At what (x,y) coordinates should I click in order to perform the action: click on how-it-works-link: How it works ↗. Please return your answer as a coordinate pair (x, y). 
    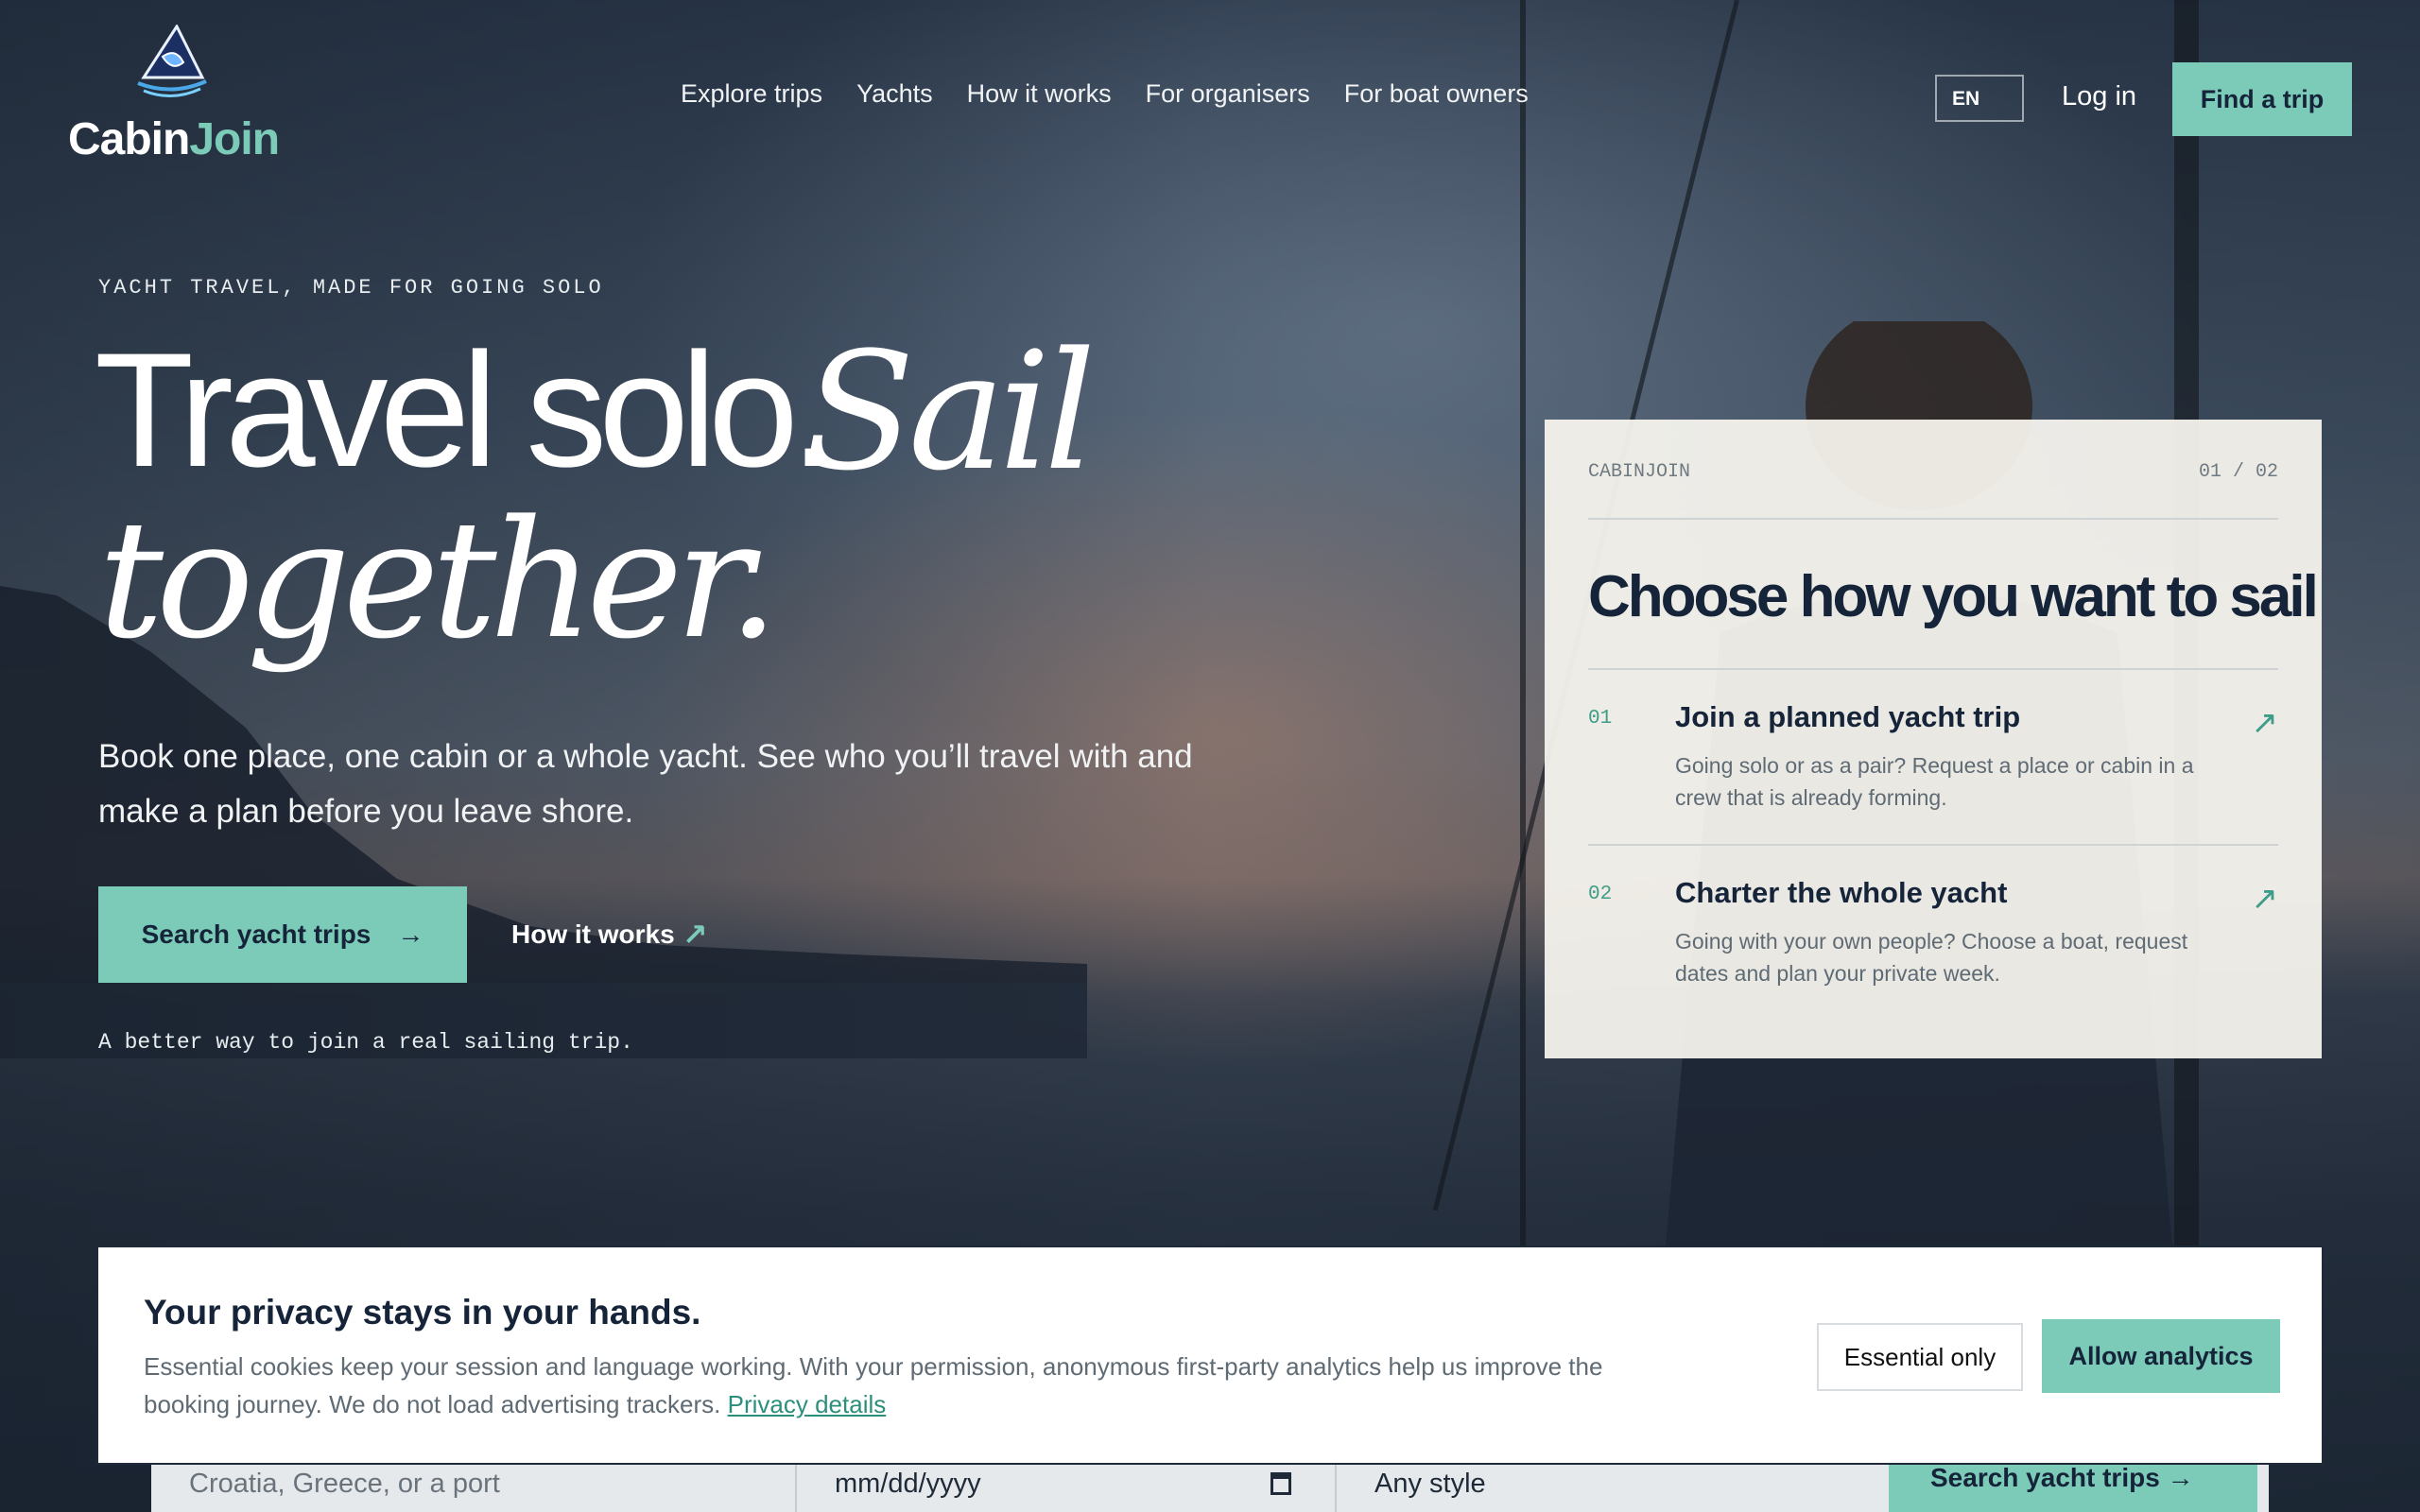
    Looking at the image, I should click on (609, 935).